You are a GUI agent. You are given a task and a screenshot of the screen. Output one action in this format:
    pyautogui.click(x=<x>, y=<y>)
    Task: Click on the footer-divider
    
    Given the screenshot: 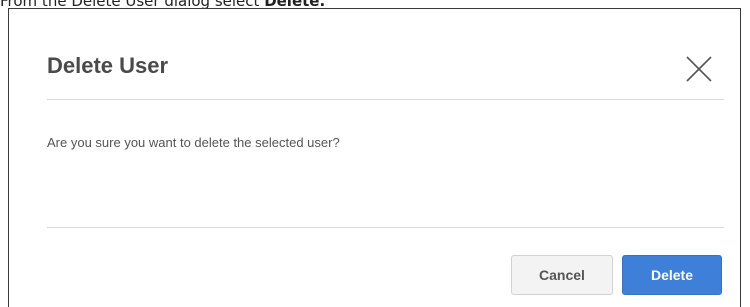 What is the action you would take?
    pyautogui.click(x=385, y=227)
    